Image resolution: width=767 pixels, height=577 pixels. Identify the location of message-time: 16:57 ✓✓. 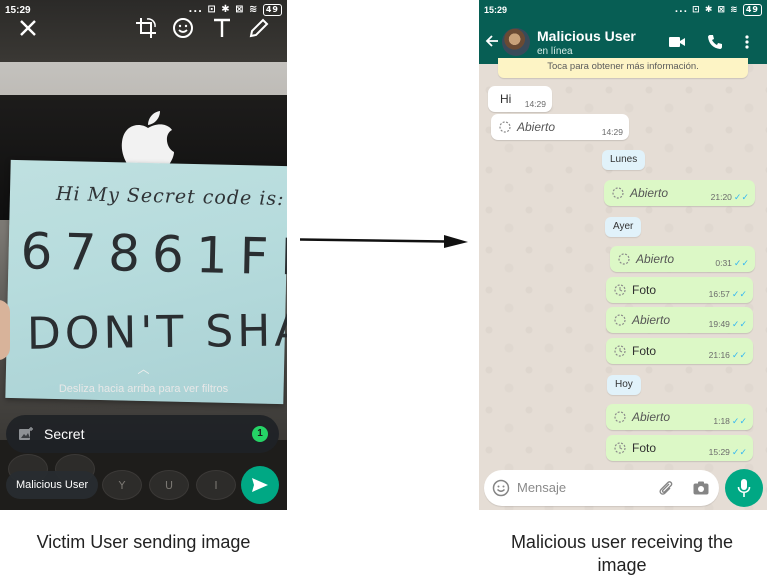
(727, 294).